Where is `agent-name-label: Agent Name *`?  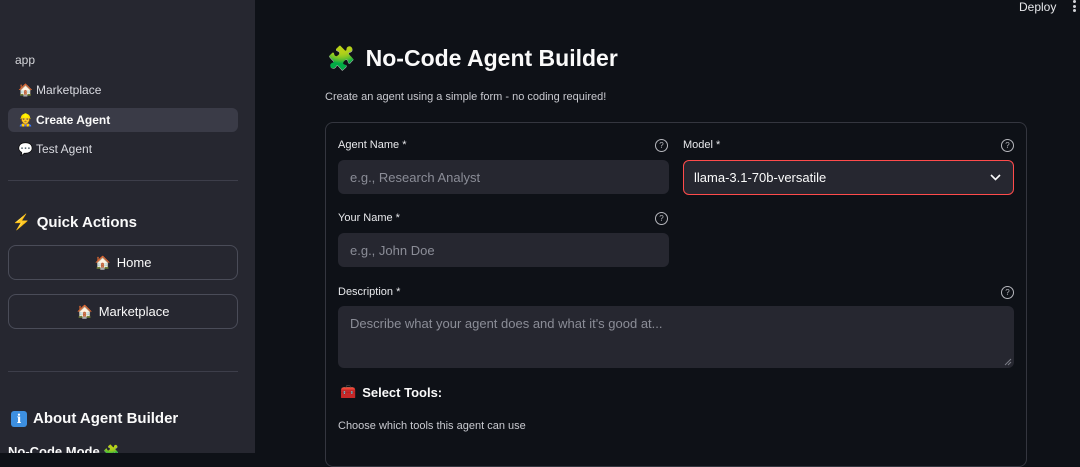
agent-name-label: Agent Name * is located at coordinates (372, 145).